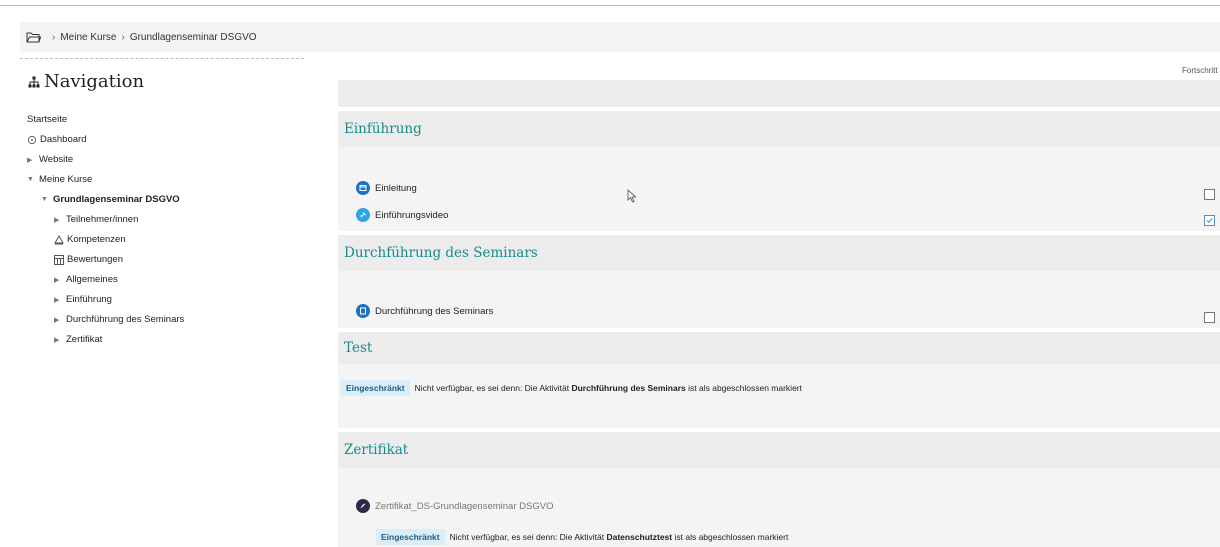  I want to click on nav-item-teilnehmer: ▶ Teilnehmer/innen, so click(96, 219).